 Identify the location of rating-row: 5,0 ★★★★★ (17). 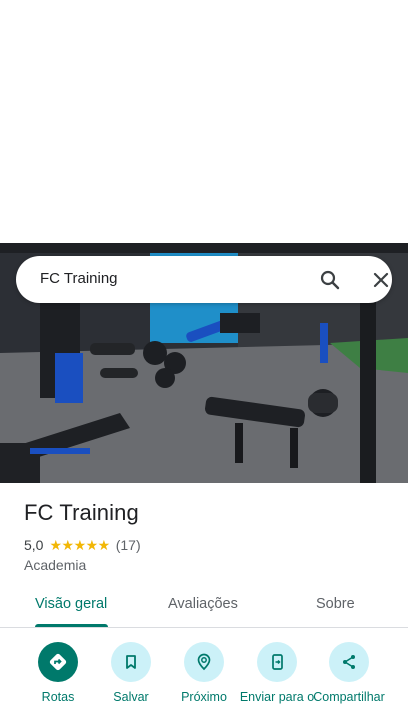
(82, 545).